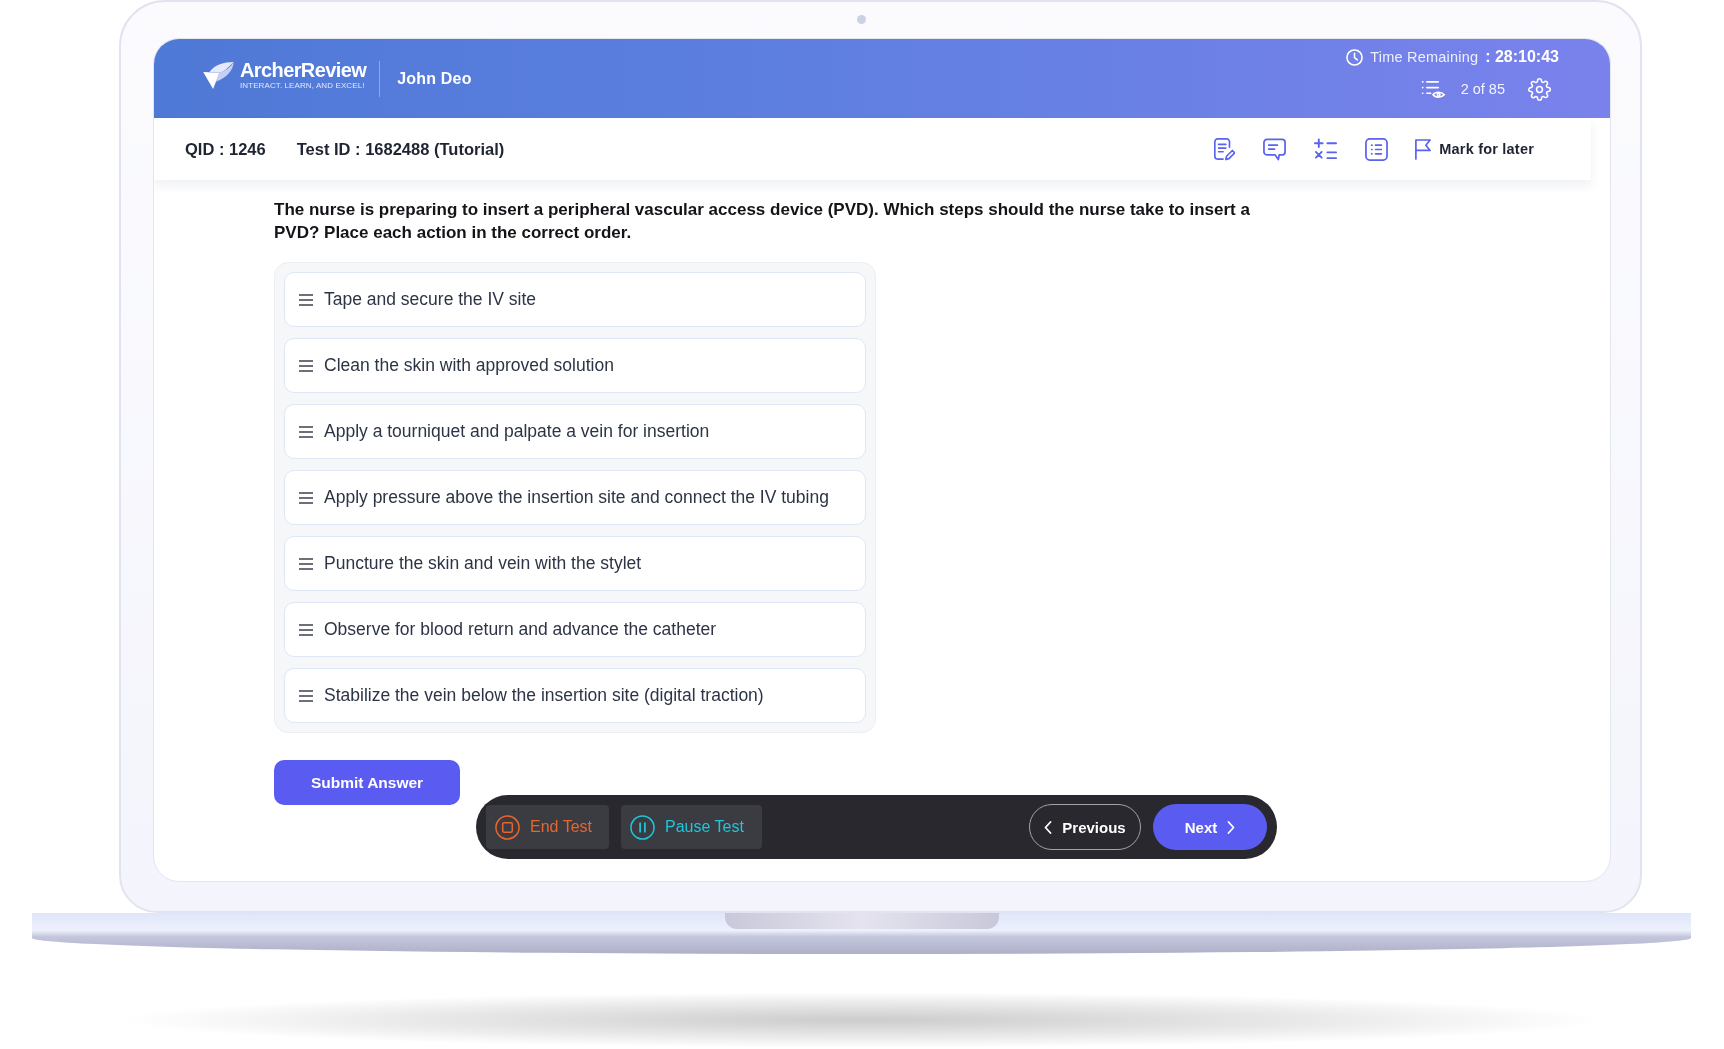 Image resolution: width=1724 pixels, height=1049 pixels. Describe the element at coordinates (575, 563) in the screenshot. I see `draggable-option: Puncture the skin and vein with the stylet` at that location.